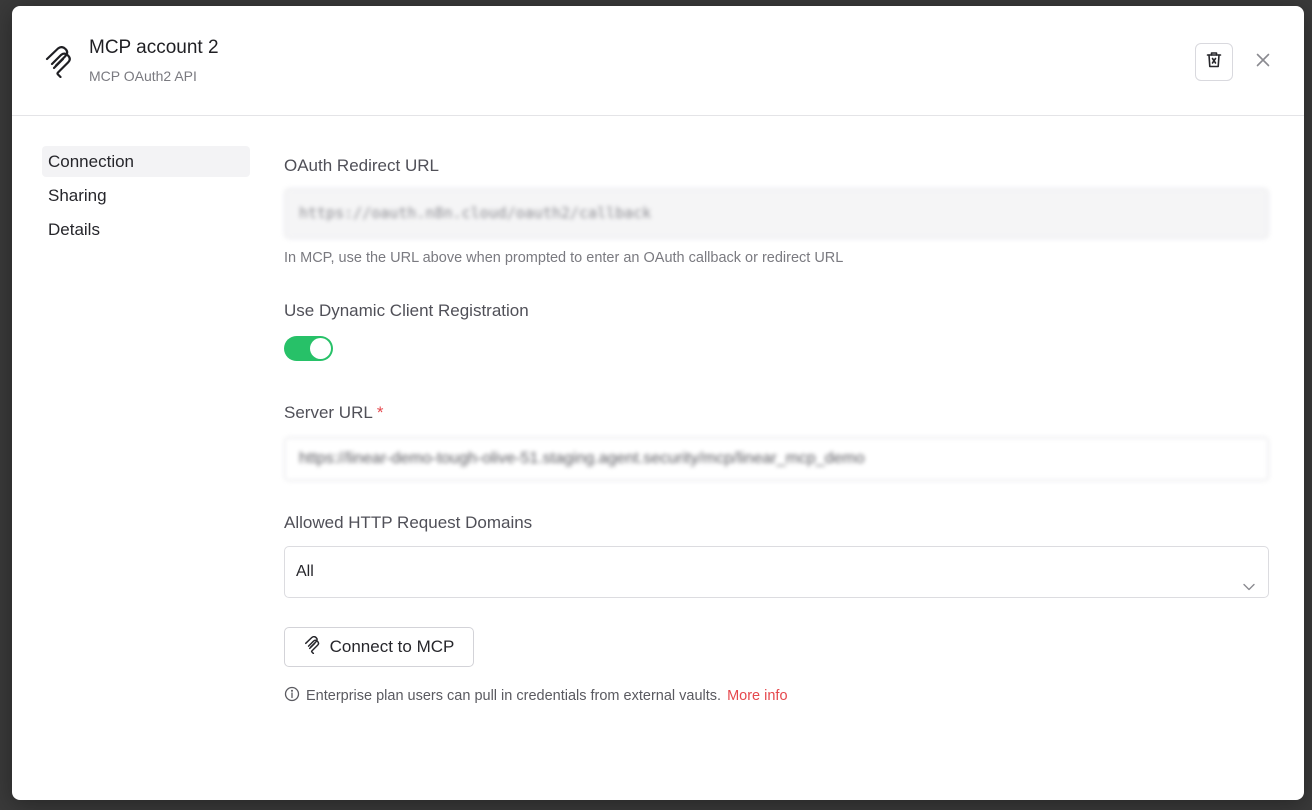 The width and height of the screenshot is (1312, 810). What do you see at coordinates (776, 213) in the screenshot?
I see `redirect-url-field: https://oauth.n8n.cloud/oauth2/callback` at bounding box center [776, 213].